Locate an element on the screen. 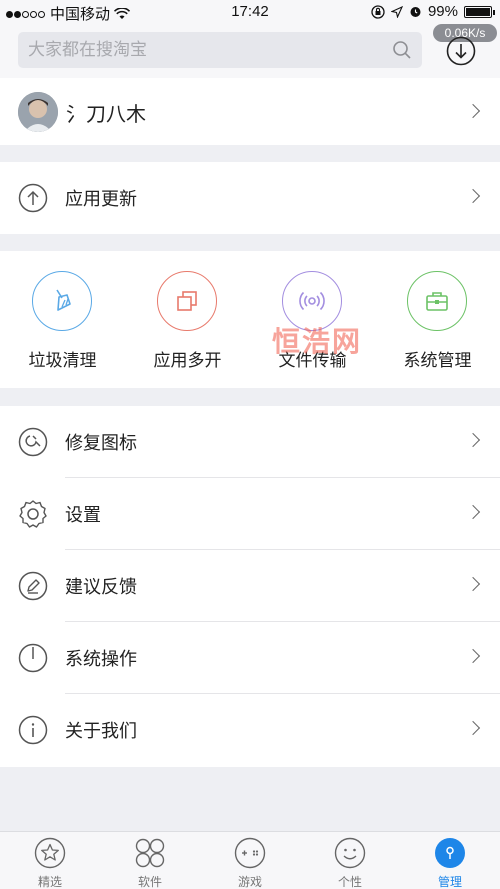 The width and height of the screenshot is (500, 889). tool-label: 系统管理 is located at coordinates (437, 360).